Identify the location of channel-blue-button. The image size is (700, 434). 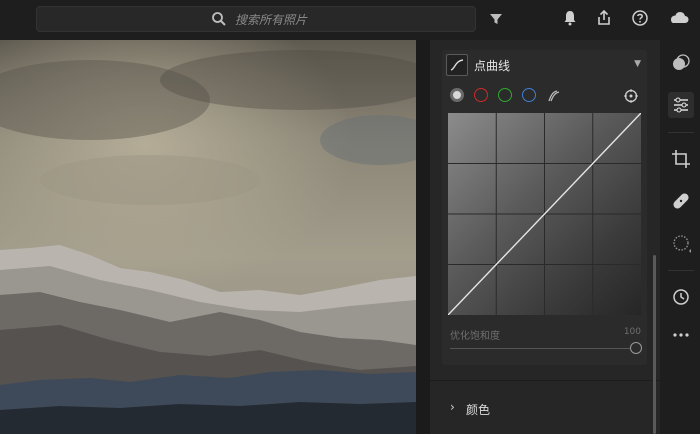
(529, 95).